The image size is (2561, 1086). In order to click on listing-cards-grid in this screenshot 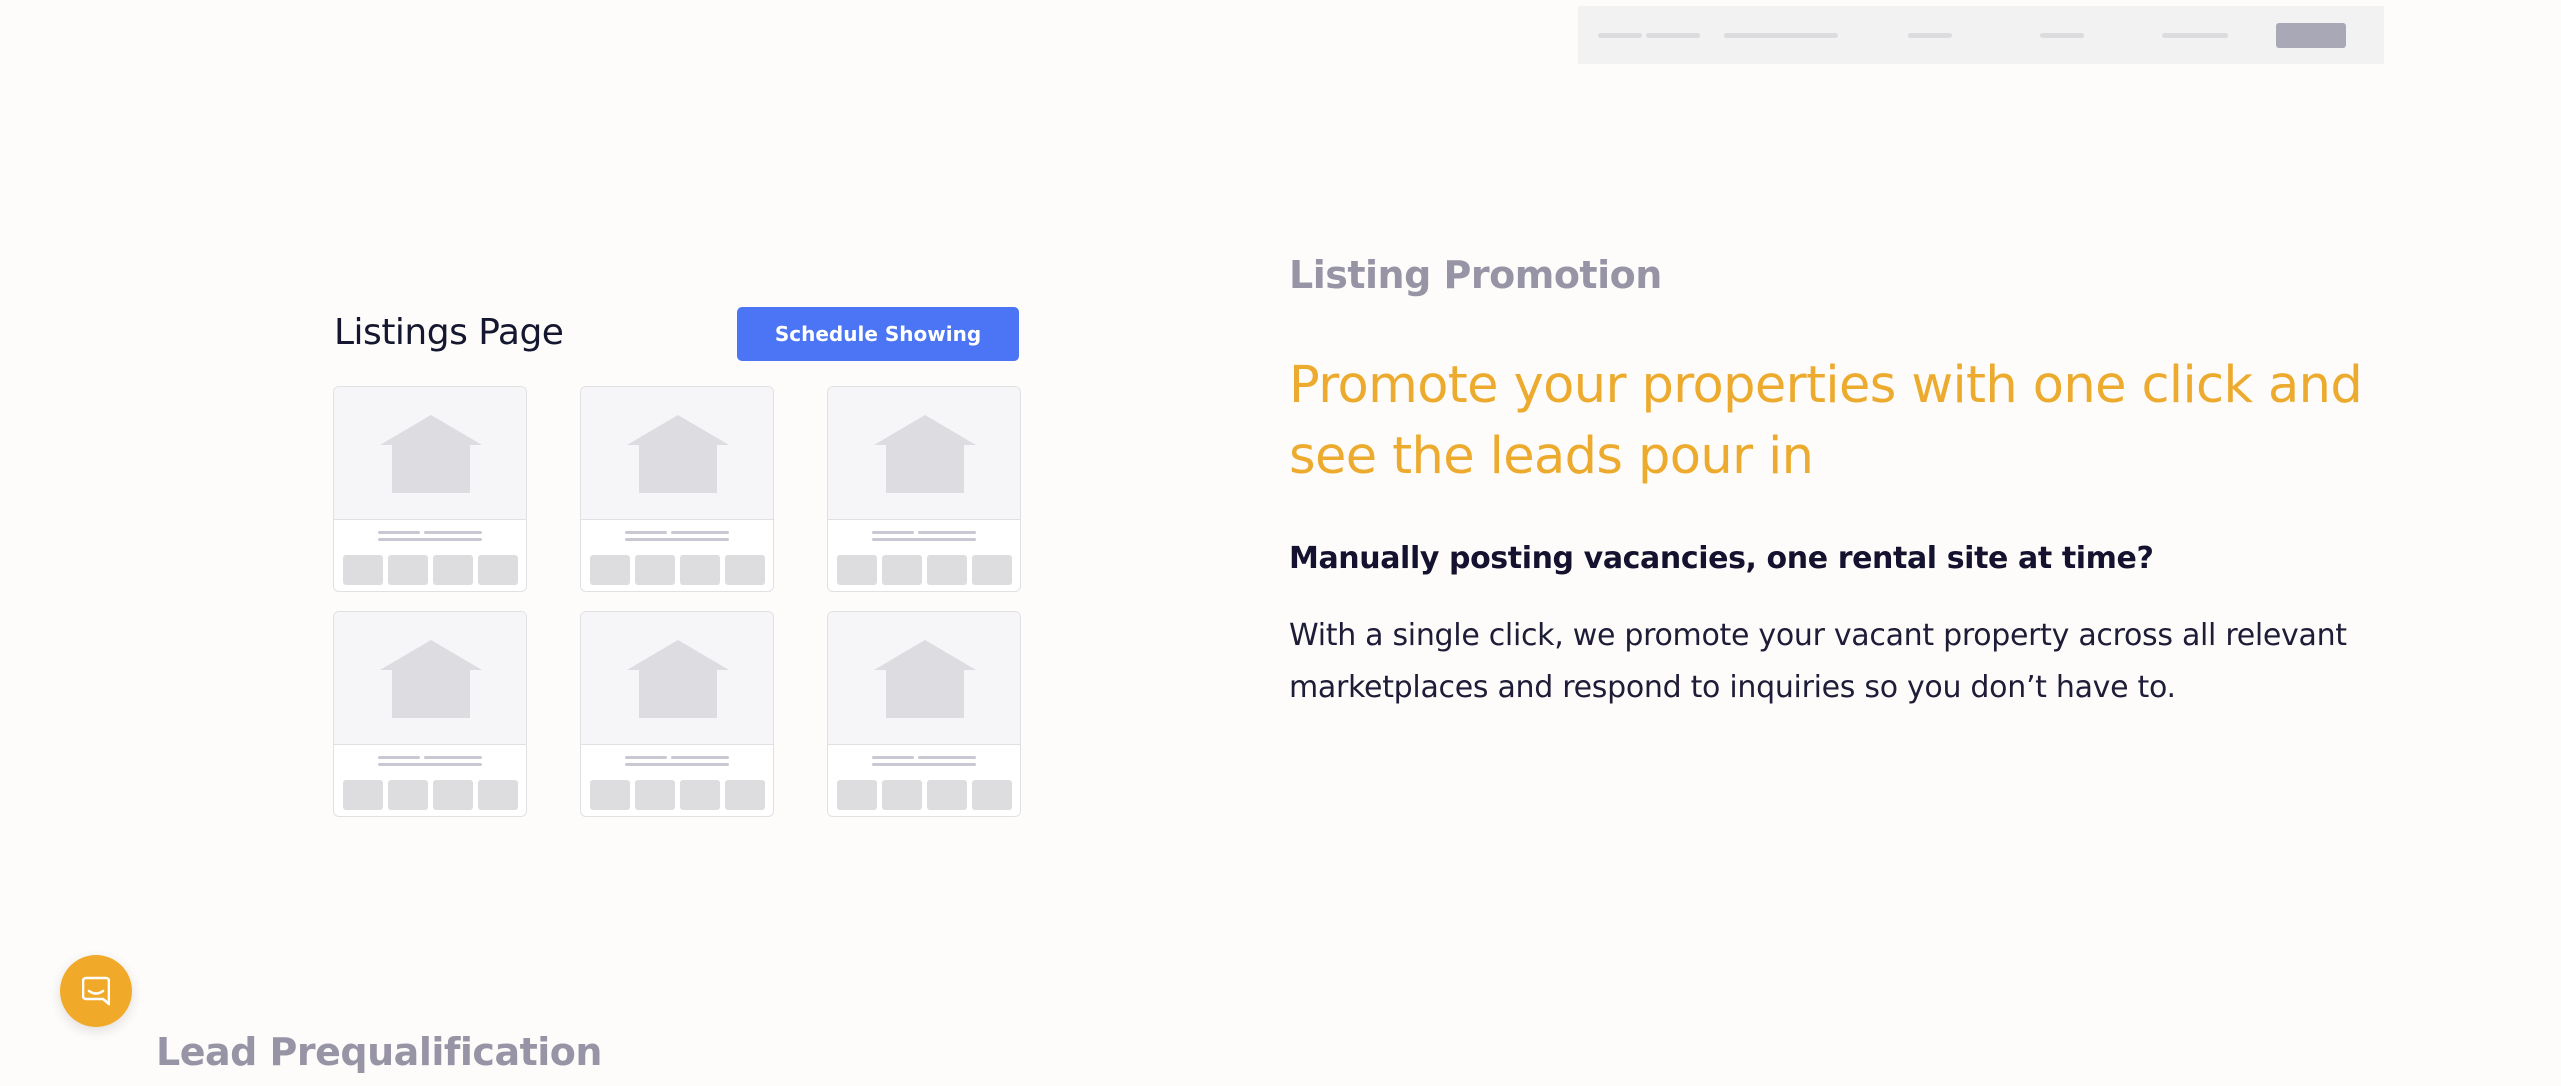, I will do `click(677, 602)`.